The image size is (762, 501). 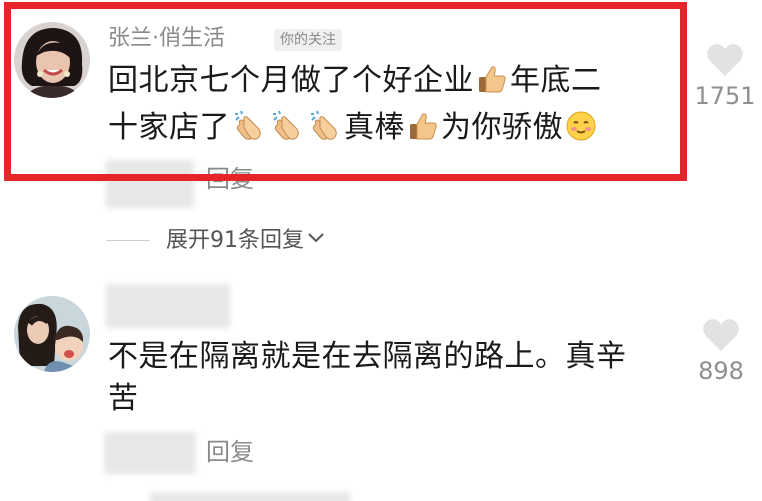 I want to click on like-count: 1751, so click(x=725, y=96).